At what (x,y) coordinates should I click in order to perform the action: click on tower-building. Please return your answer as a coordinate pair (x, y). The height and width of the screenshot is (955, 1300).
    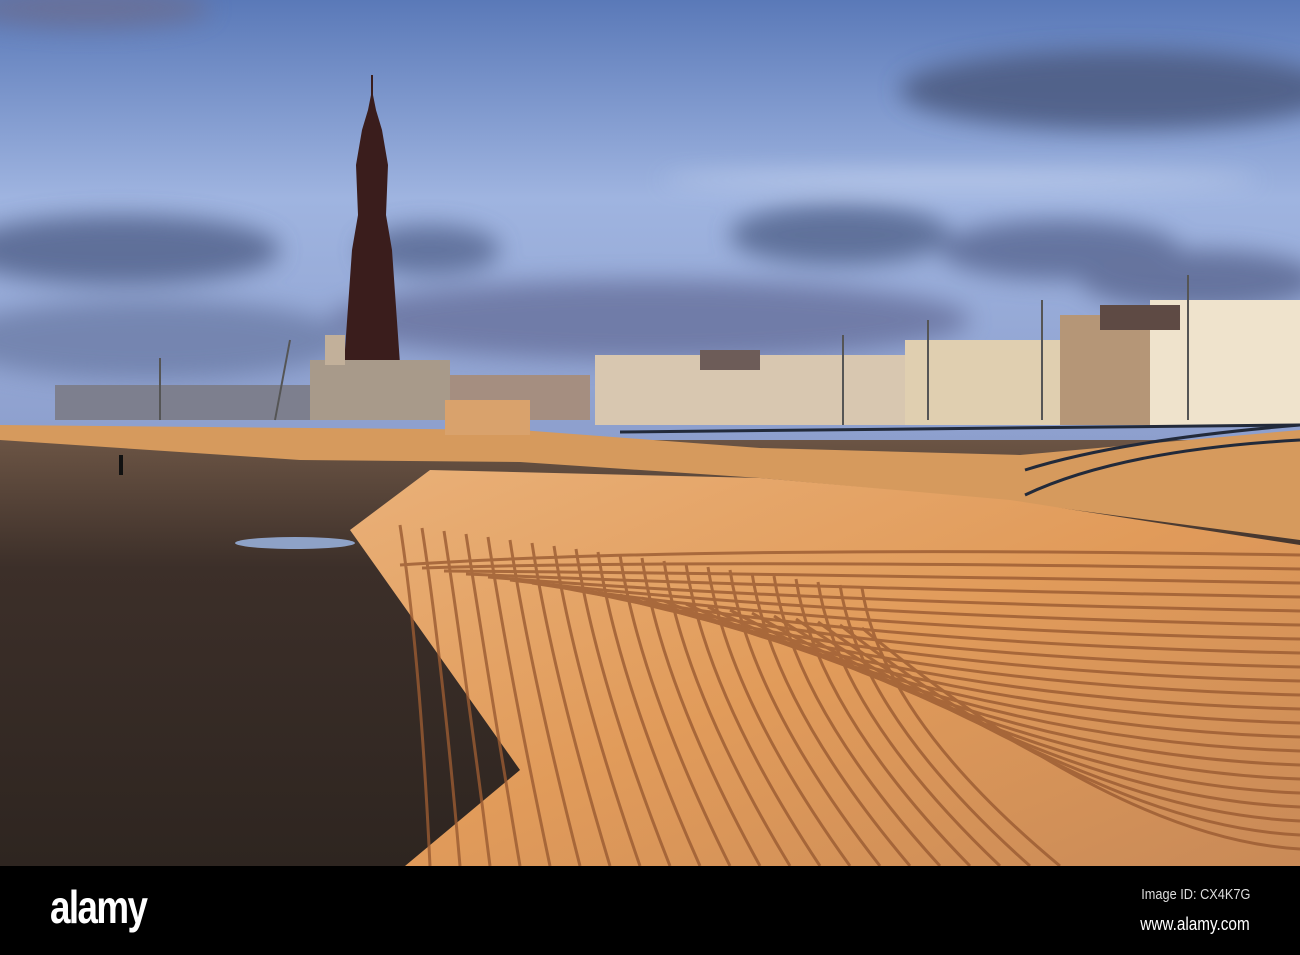
    Looking at the image, I should click on (380, 390).